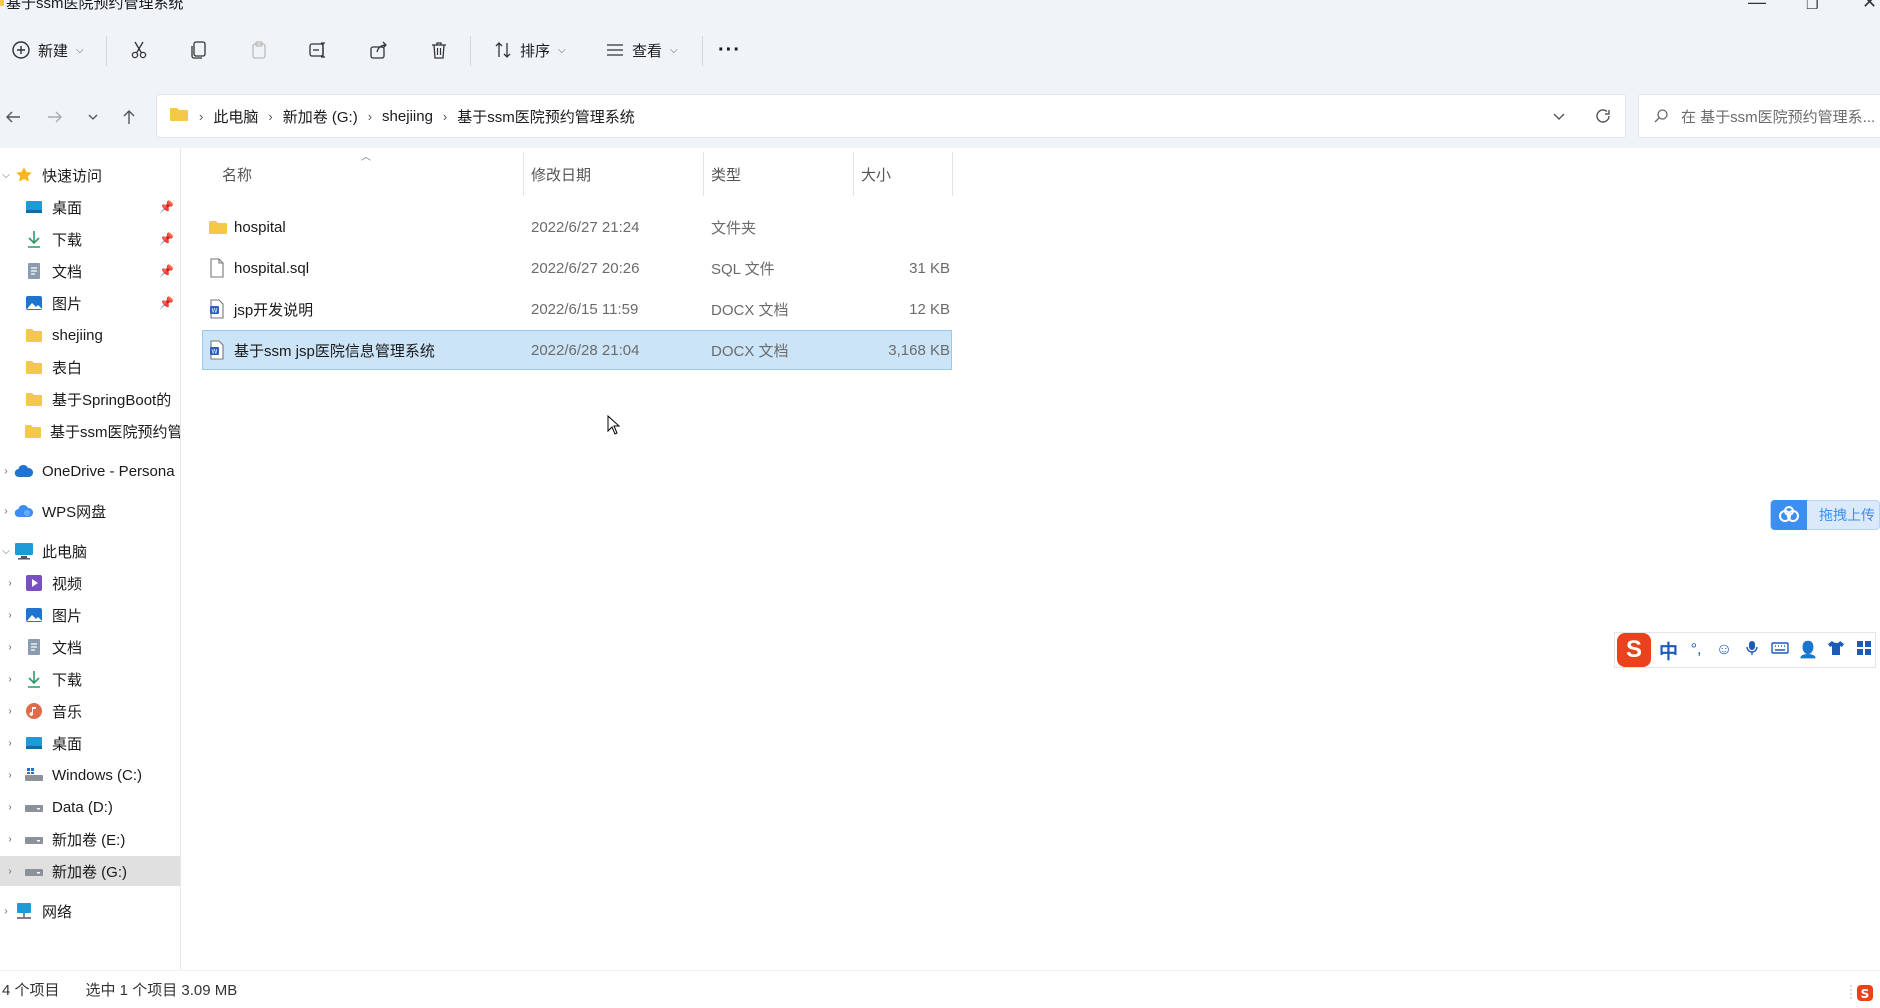 The image size is (1880, 1008). What do you see at coordinates (90, 367) in the screenshot?
I see `sidebar-item-biaobai: 表白` at bounding box center [90, 367].